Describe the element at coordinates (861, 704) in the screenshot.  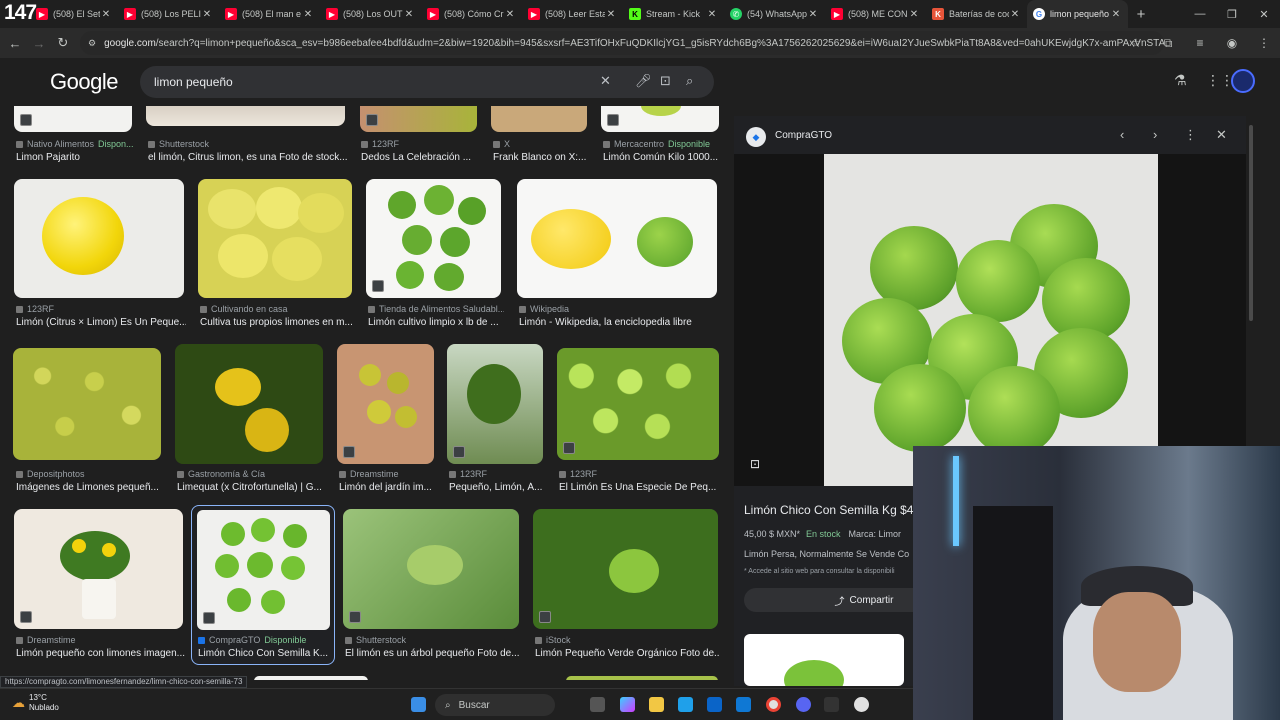
I see `chrome-profile-icon` at that location.